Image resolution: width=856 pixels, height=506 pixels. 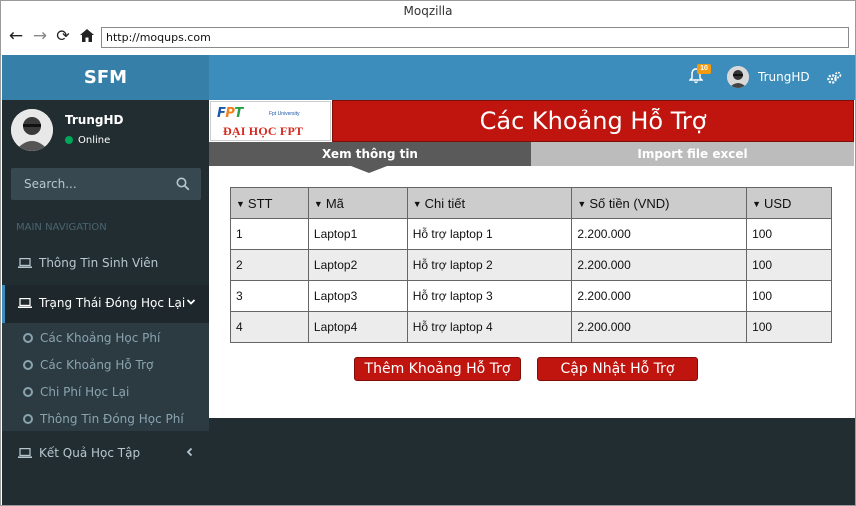 I want to click on sidebar-item-label: Thông Tin Sinh Viên, so click(x=99, y=263).